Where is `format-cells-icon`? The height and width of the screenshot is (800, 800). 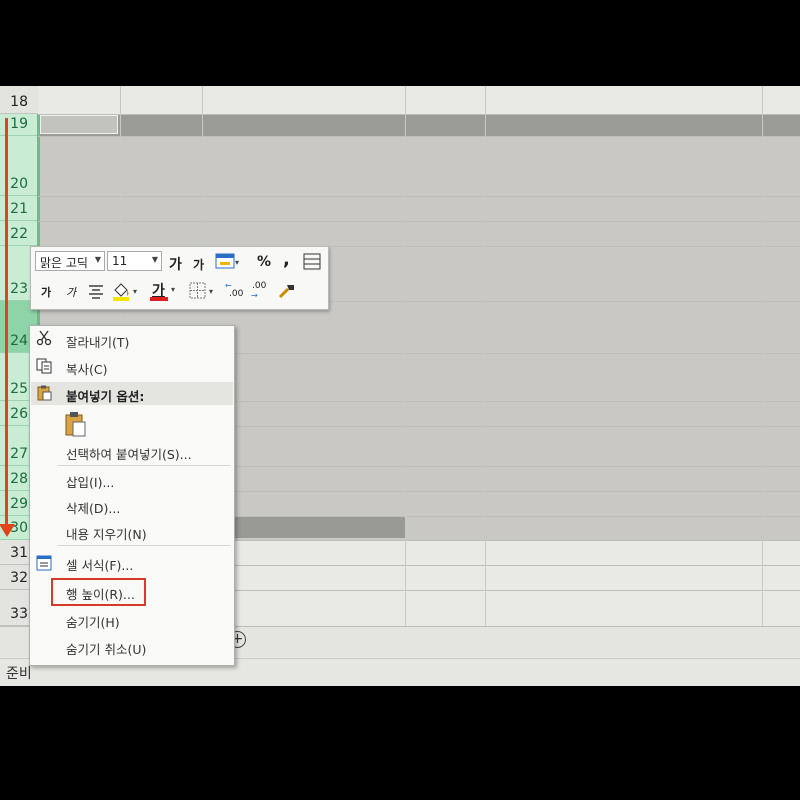 format-cells-icon is located at coordinates (44, 563).